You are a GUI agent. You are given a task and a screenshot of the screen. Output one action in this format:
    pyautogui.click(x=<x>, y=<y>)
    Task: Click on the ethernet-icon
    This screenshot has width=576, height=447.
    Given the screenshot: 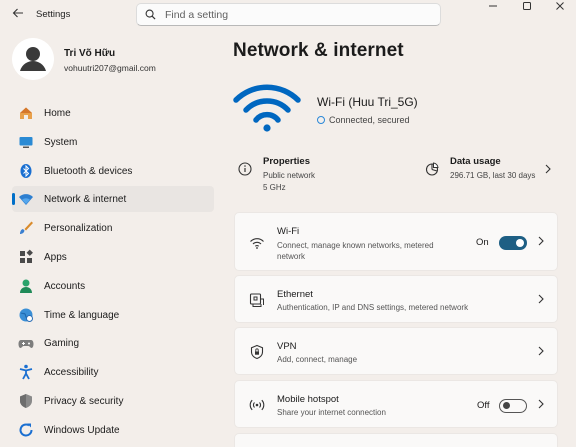 What is the action you would take?
    pyautogui.click(x=256, y=300)
    